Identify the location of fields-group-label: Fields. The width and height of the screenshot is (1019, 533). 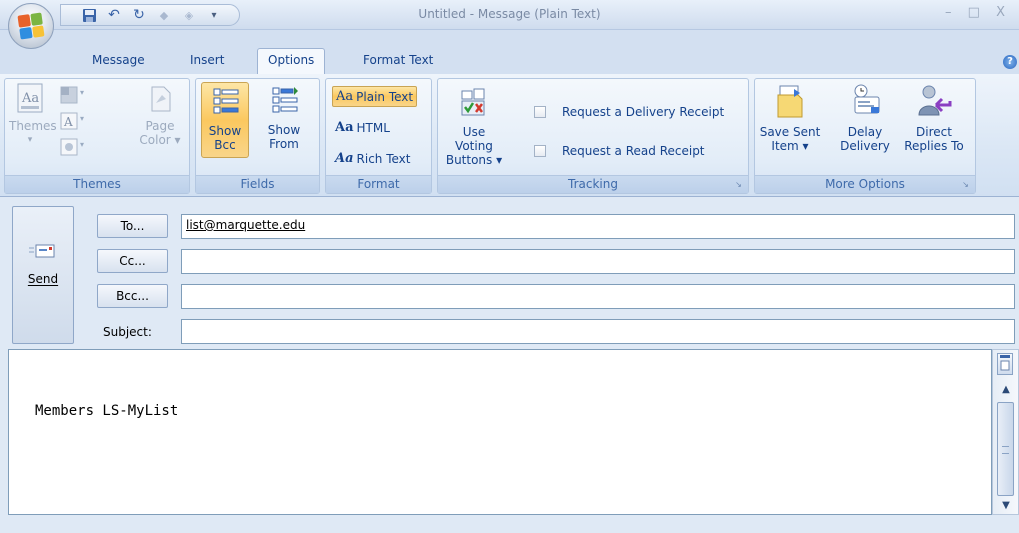
(257, 184).